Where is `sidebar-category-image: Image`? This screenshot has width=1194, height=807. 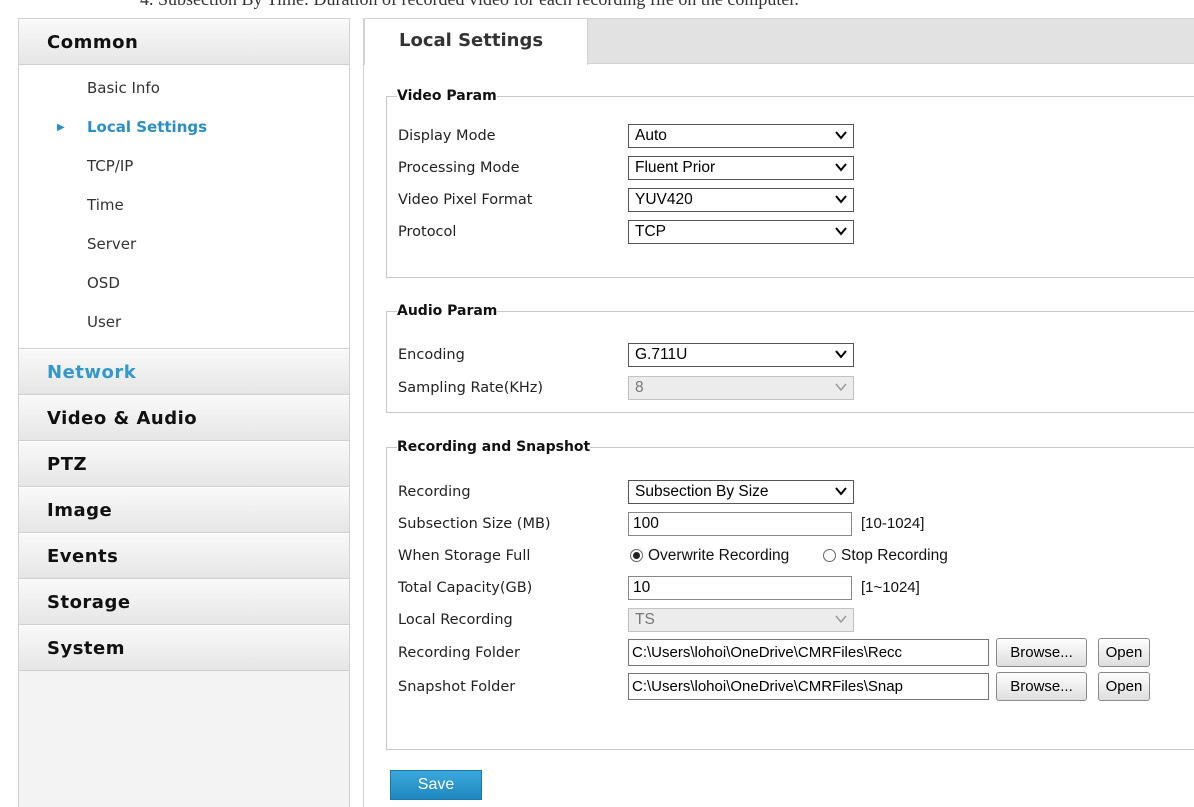 sidebar-category-image: Image is located at coordinates (184, 510).